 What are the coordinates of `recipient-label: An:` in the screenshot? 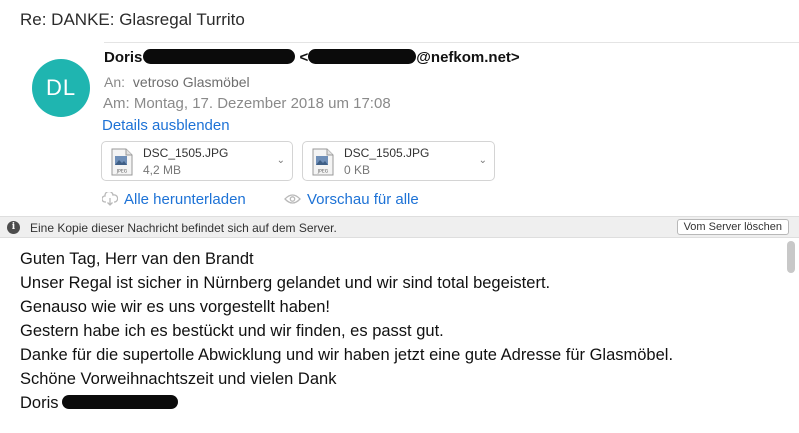 It's located at (115, 82).